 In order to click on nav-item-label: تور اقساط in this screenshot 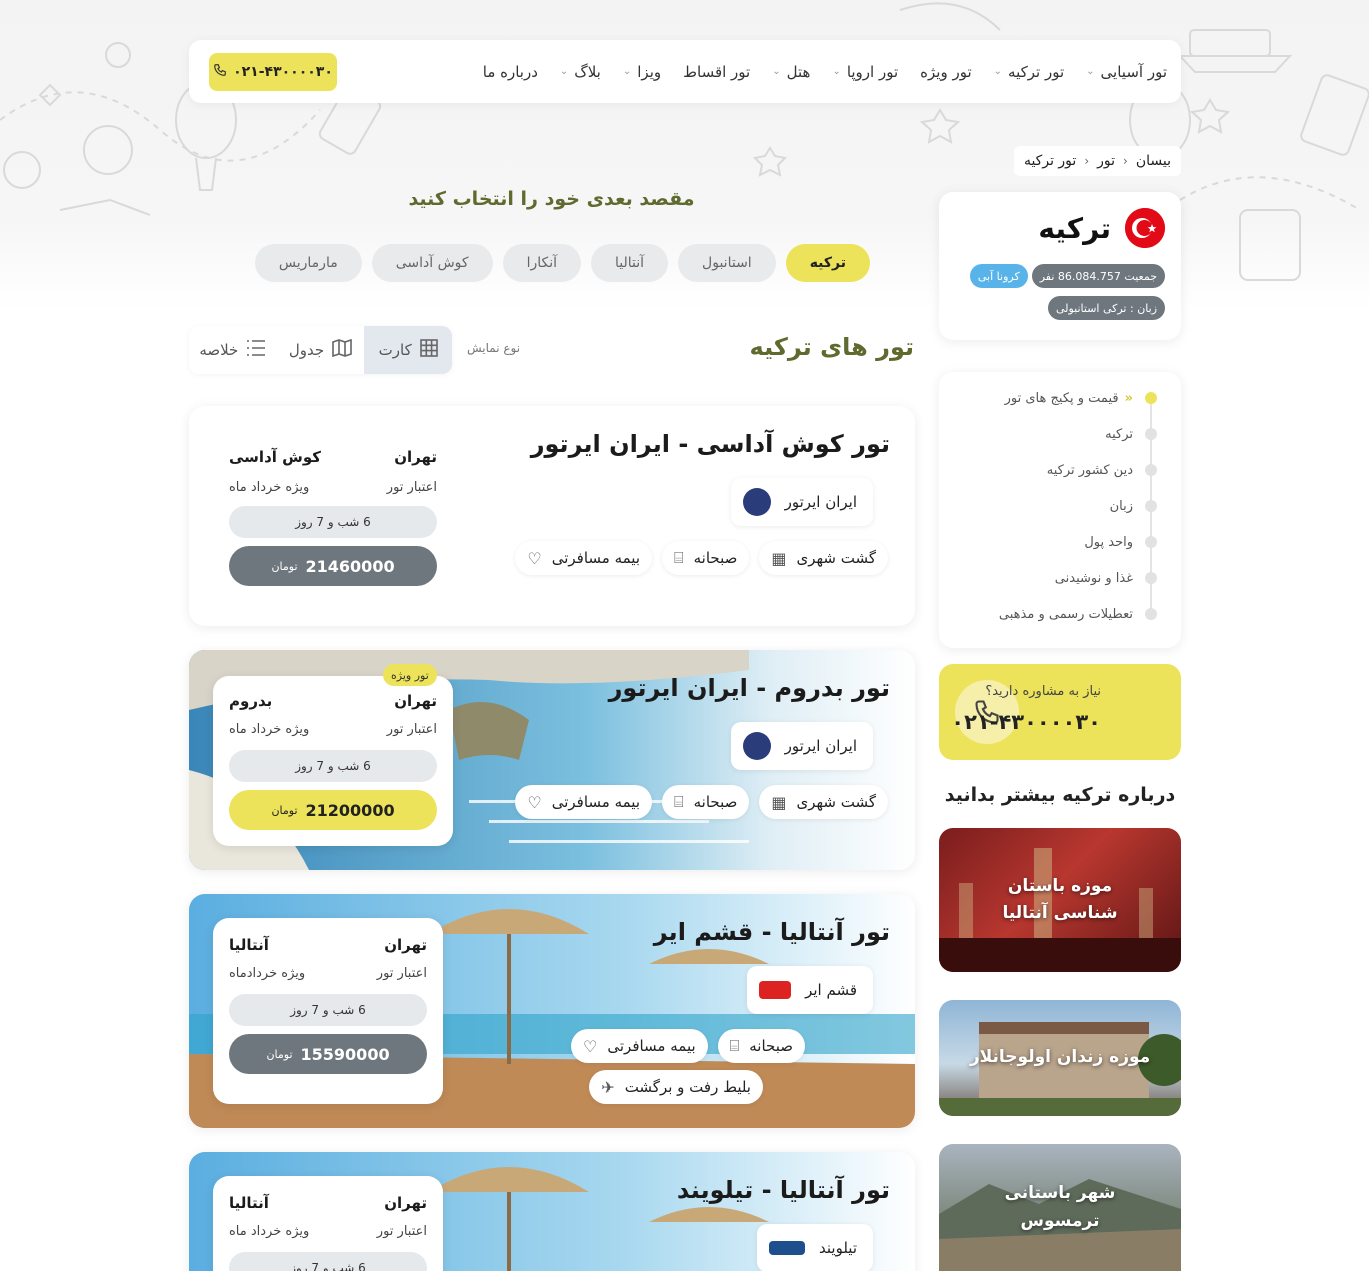, I will do `click(717, 71)`.